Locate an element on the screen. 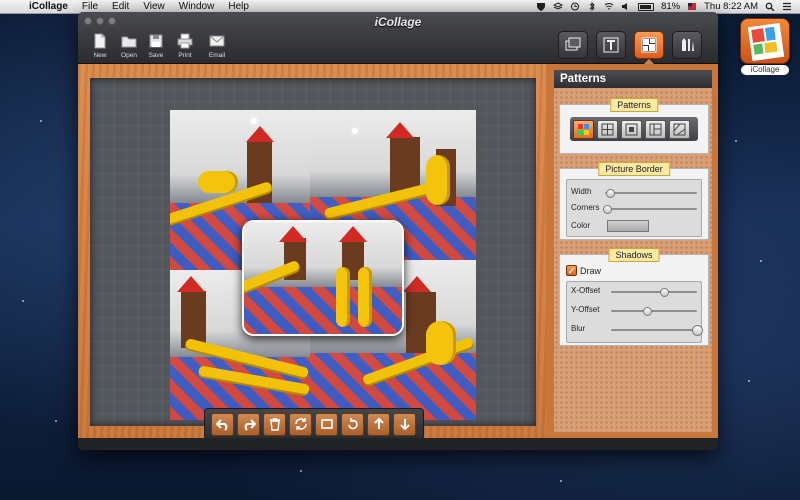 This screenshot has width=800, height=500. app-logo-icon is located at coordinates (766, 42).